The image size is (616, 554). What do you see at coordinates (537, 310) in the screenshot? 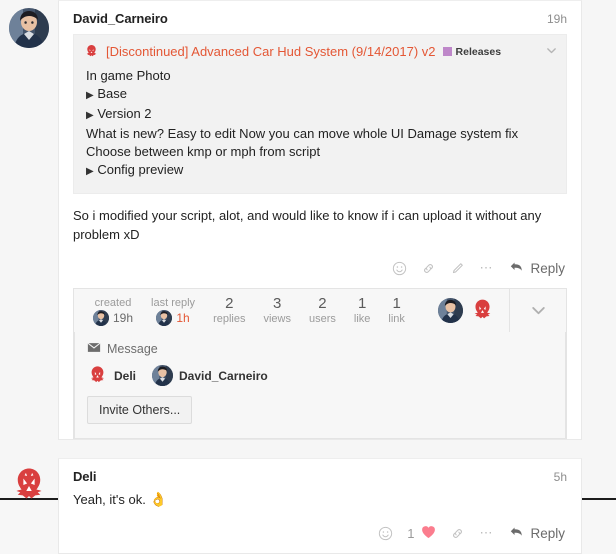
I see `topic-map-expand-button` at bounding box center [537, 310].